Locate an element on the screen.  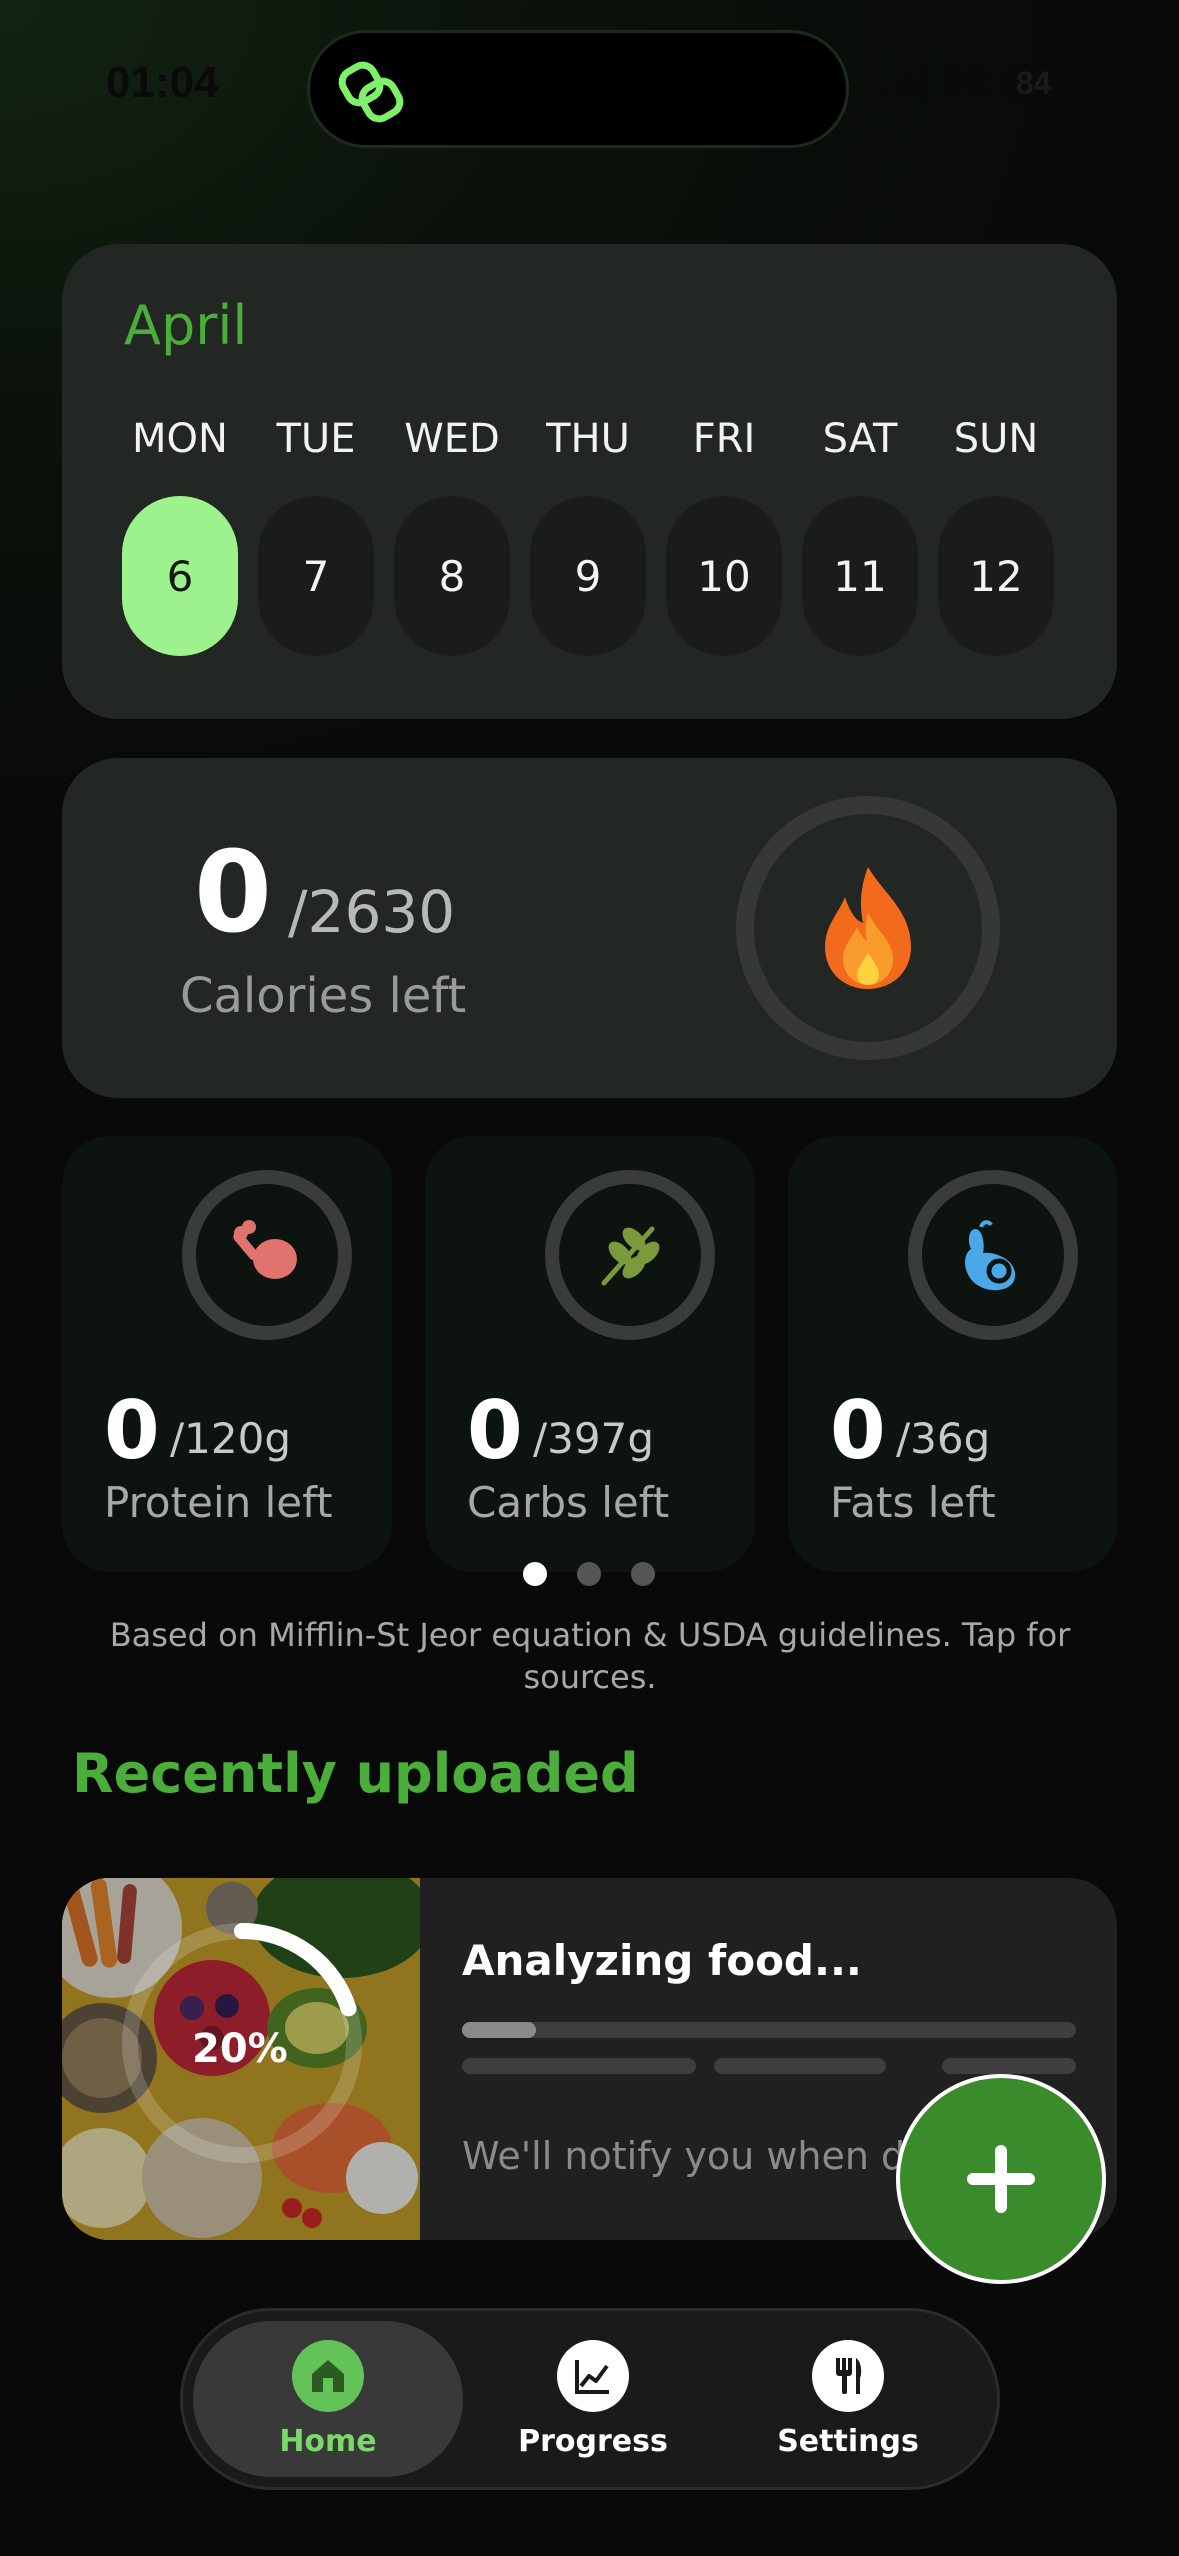
nav-label: Home is located at coordinates (328, 2441).